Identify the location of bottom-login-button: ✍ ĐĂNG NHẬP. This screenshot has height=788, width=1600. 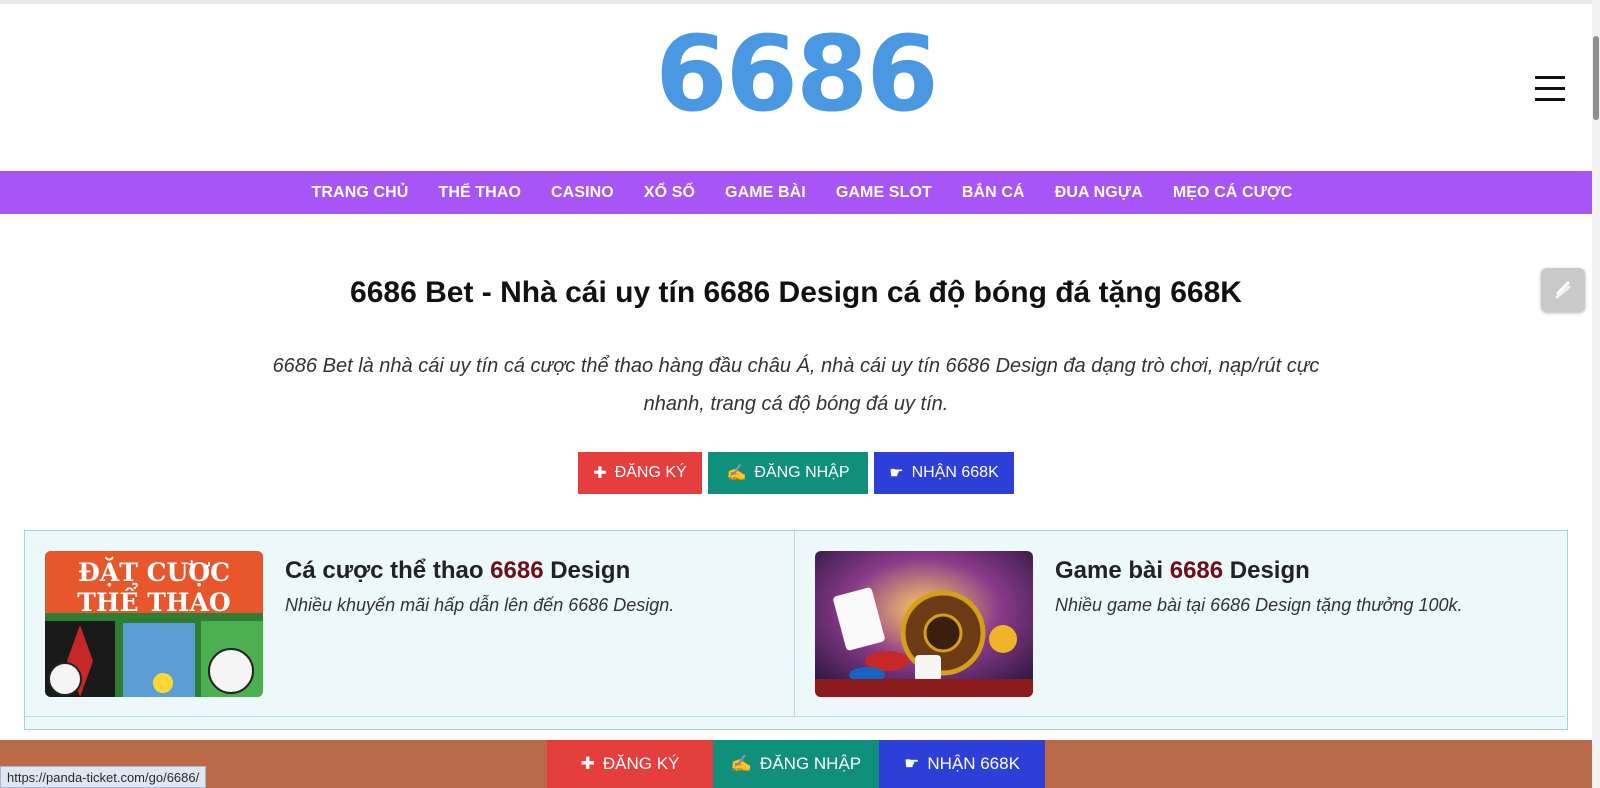
(796, 764).